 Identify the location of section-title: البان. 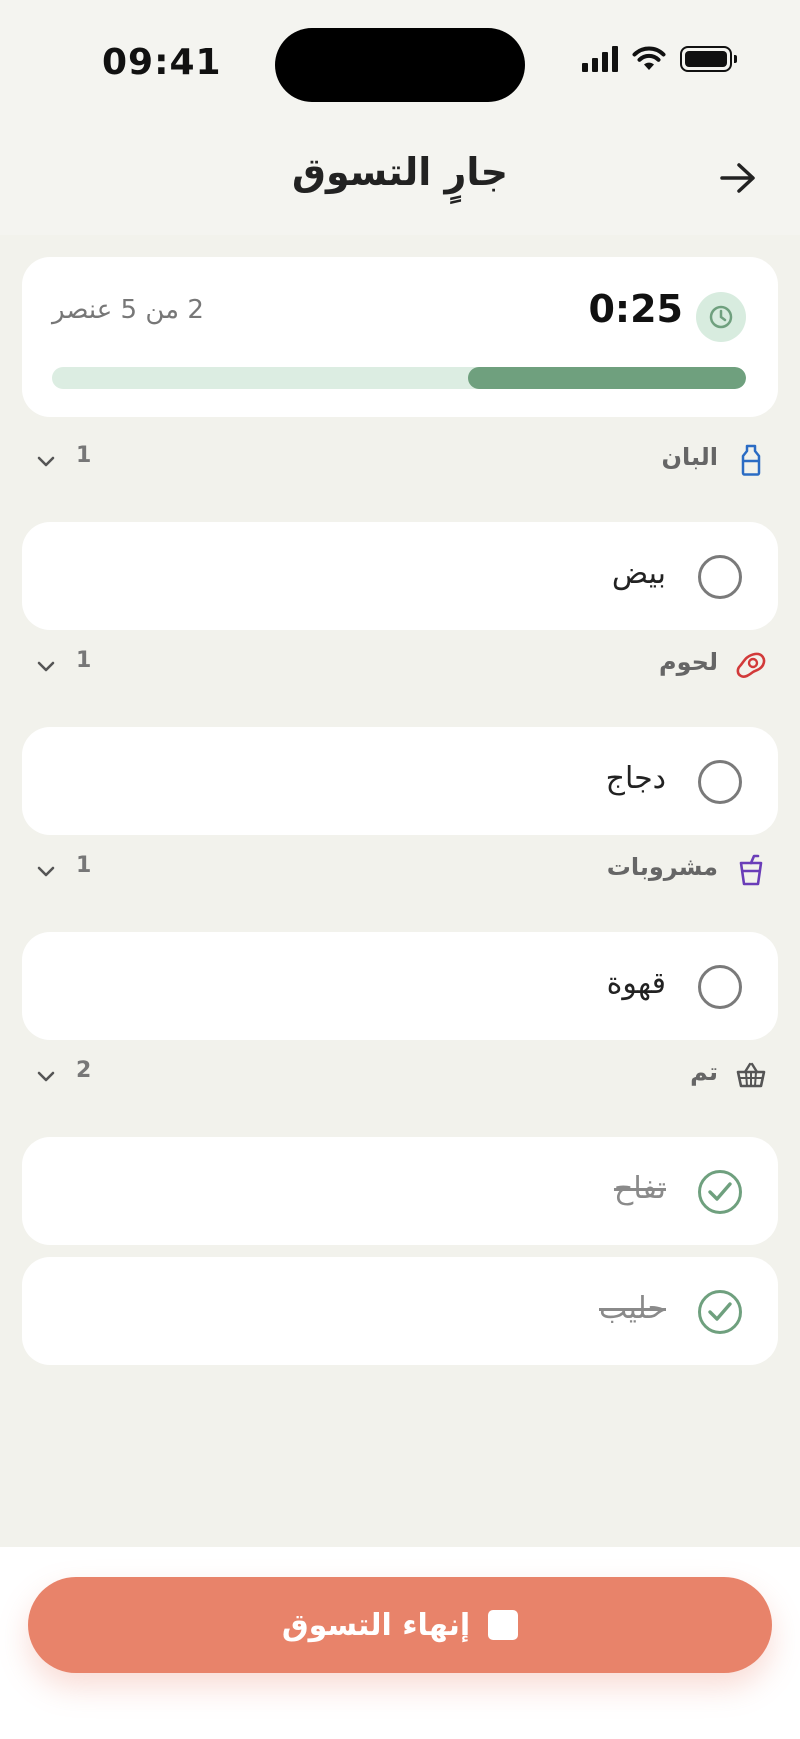
(689, 457).